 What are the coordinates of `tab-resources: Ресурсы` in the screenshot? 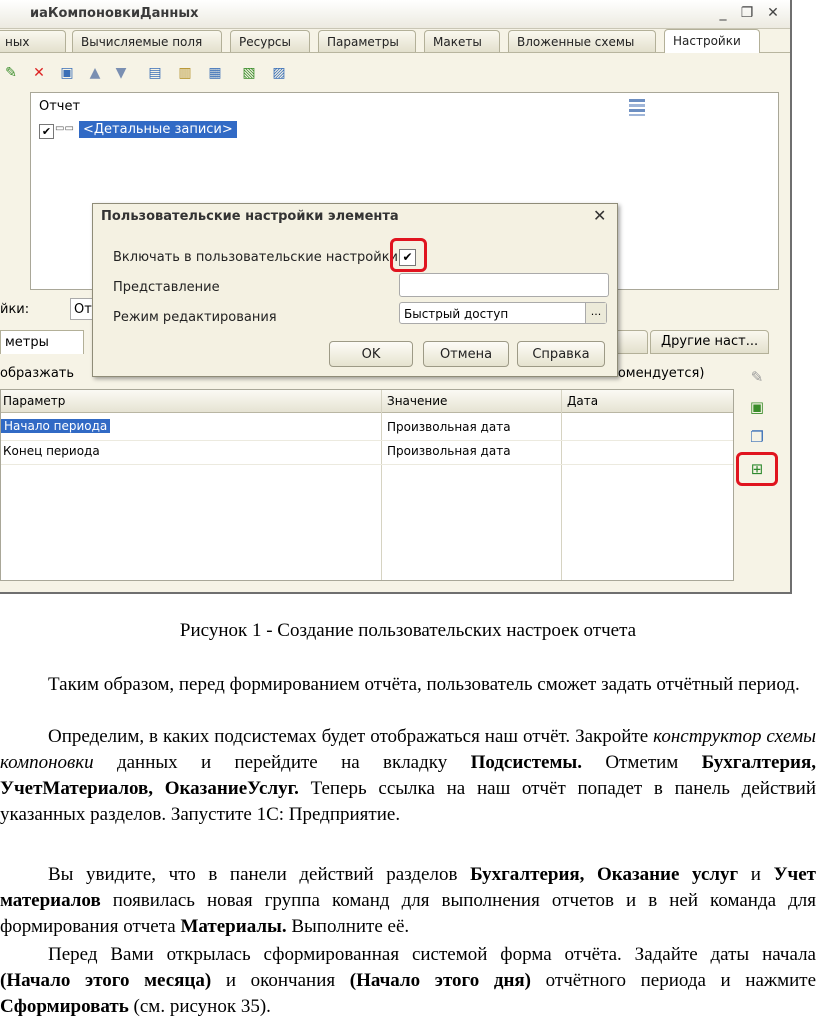 It's located at (270, 41).